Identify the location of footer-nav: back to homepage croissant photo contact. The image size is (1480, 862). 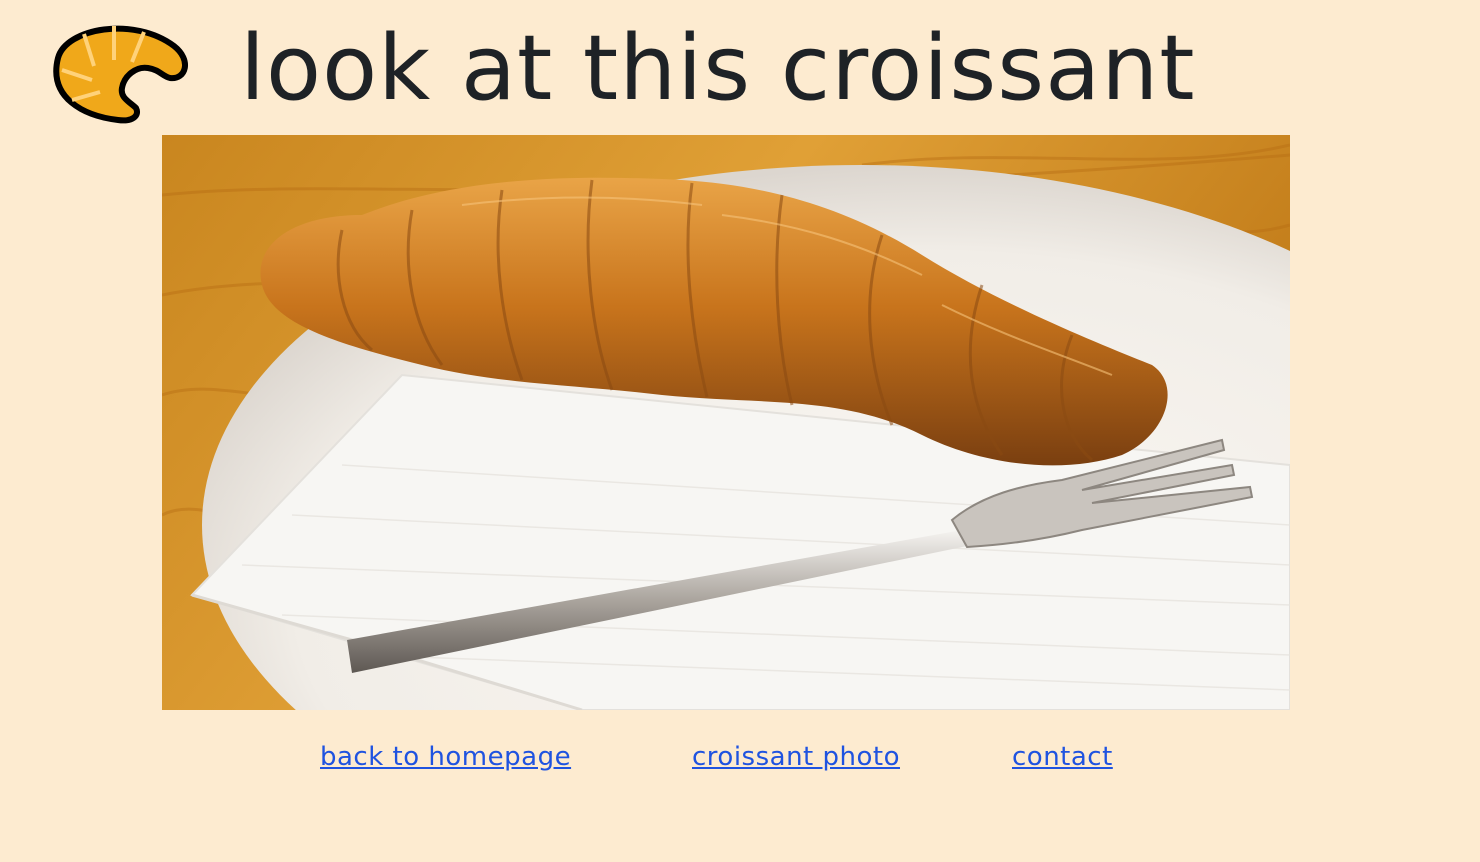
(740, 757).